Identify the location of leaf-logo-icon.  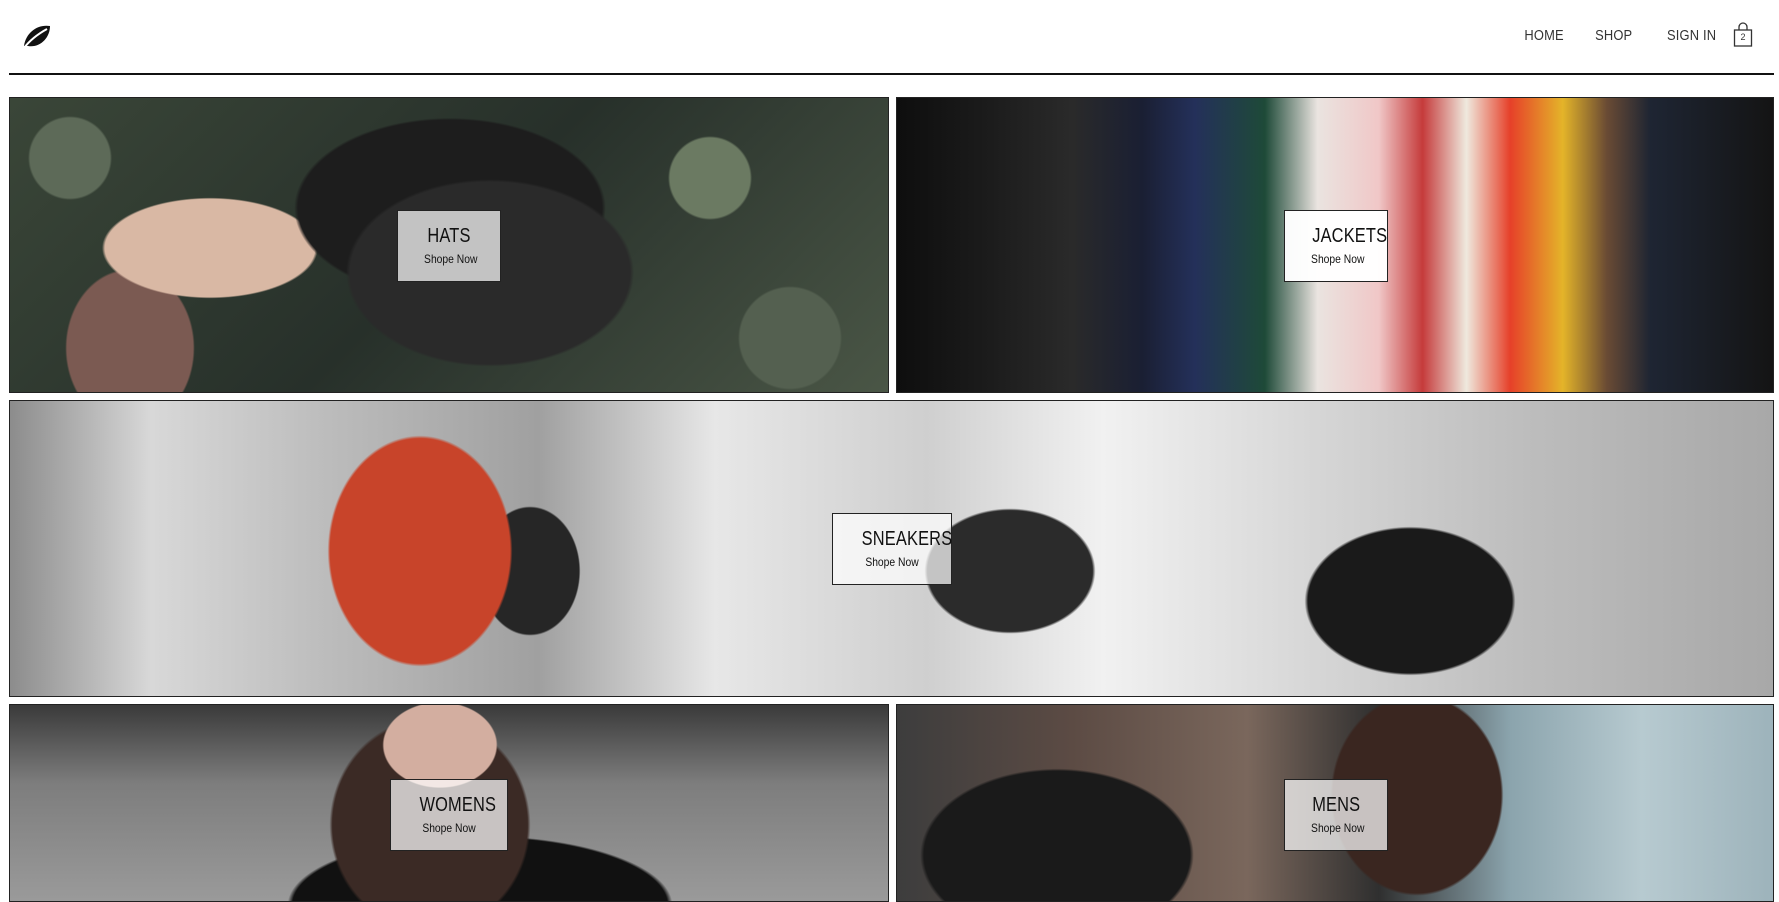
(37, 35).